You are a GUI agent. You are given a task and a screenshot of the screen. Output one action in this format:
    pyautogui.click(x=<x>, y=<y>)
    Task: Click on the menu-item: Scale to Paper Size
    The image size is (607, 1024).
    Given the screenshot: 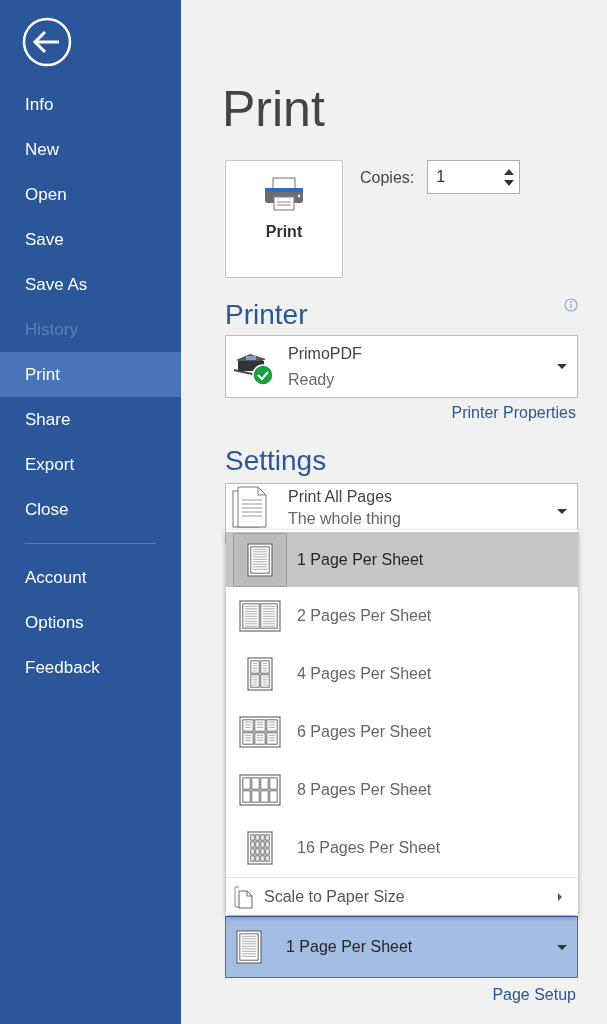 What is the action you would take?
    pyautogui.click(x=402, y=896)
    